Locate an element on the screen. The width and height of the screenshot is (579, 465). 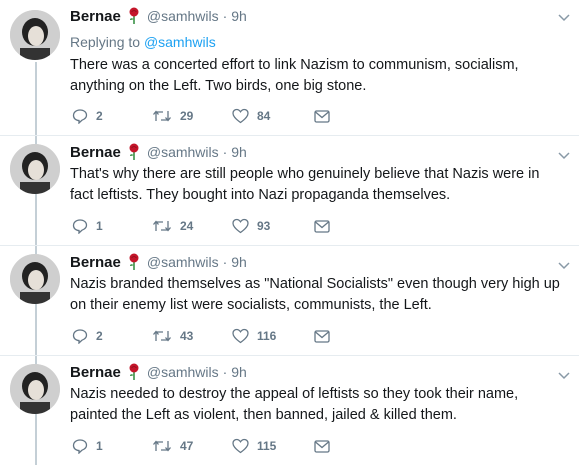
like-button: 84 is located at coordinates (251, 116).